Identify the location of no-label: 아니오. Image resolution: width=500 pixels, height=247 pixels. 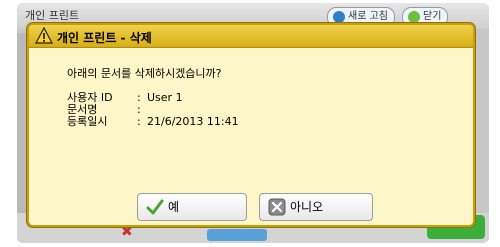
(307, 207).